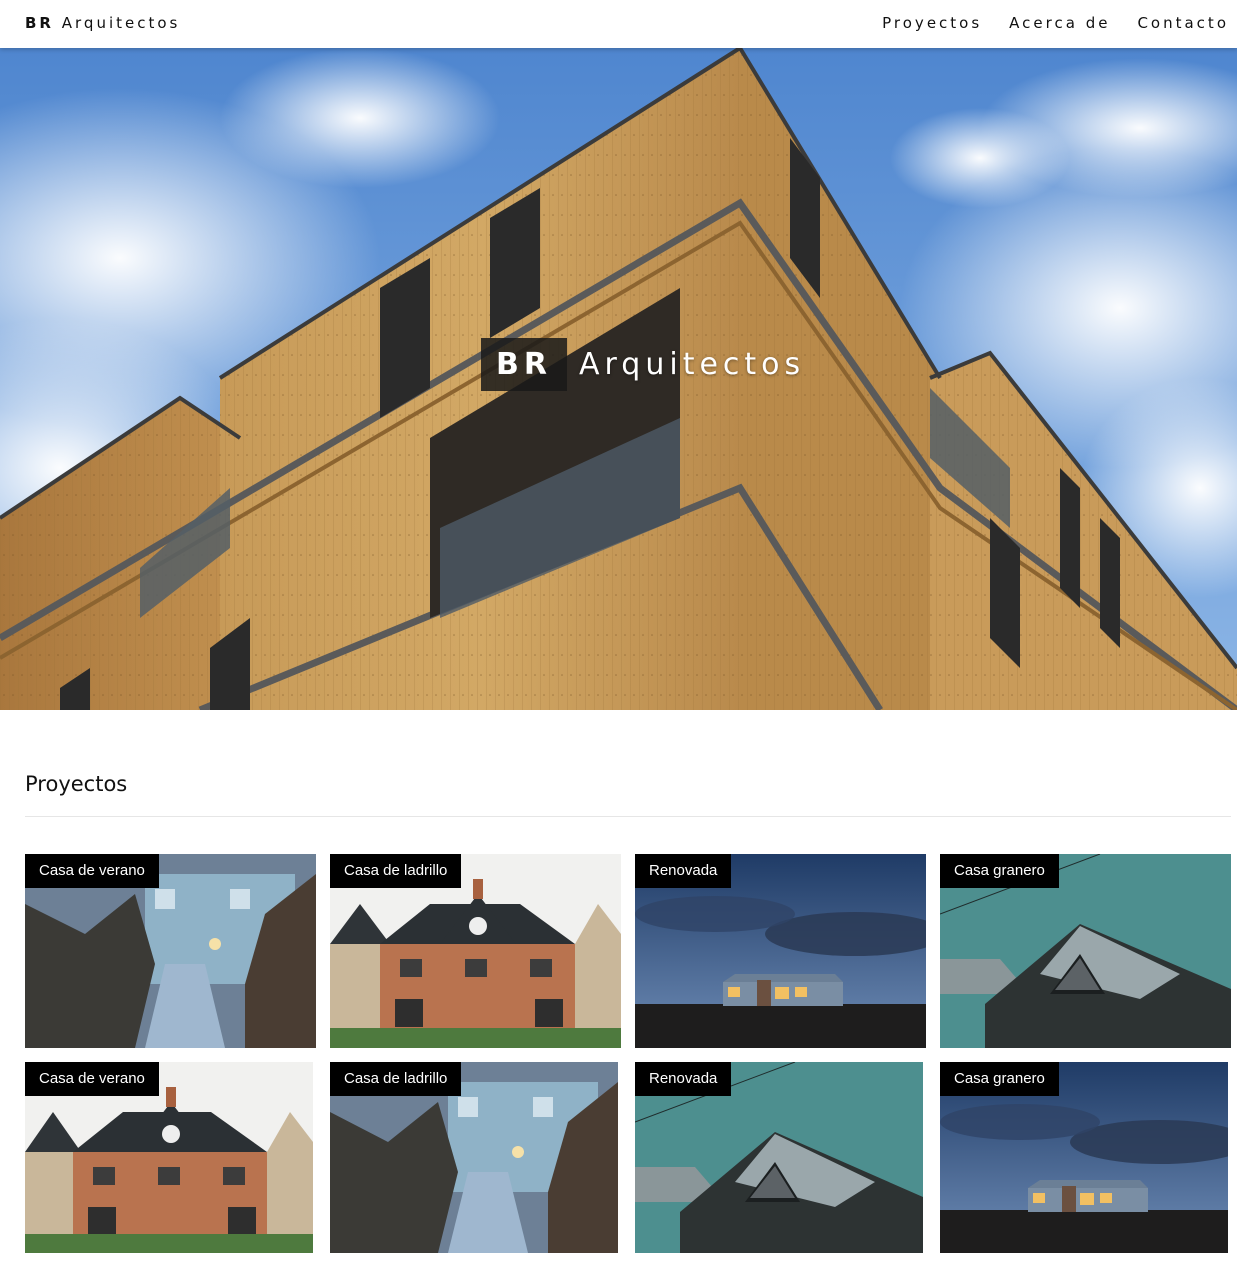 The height and width of the screenshot is (1269, 1237). What do you see at coordinates (692, 364) in the screenshot?
I see `hero-title-name: Arquitectos` at bounding box center [692, 364].